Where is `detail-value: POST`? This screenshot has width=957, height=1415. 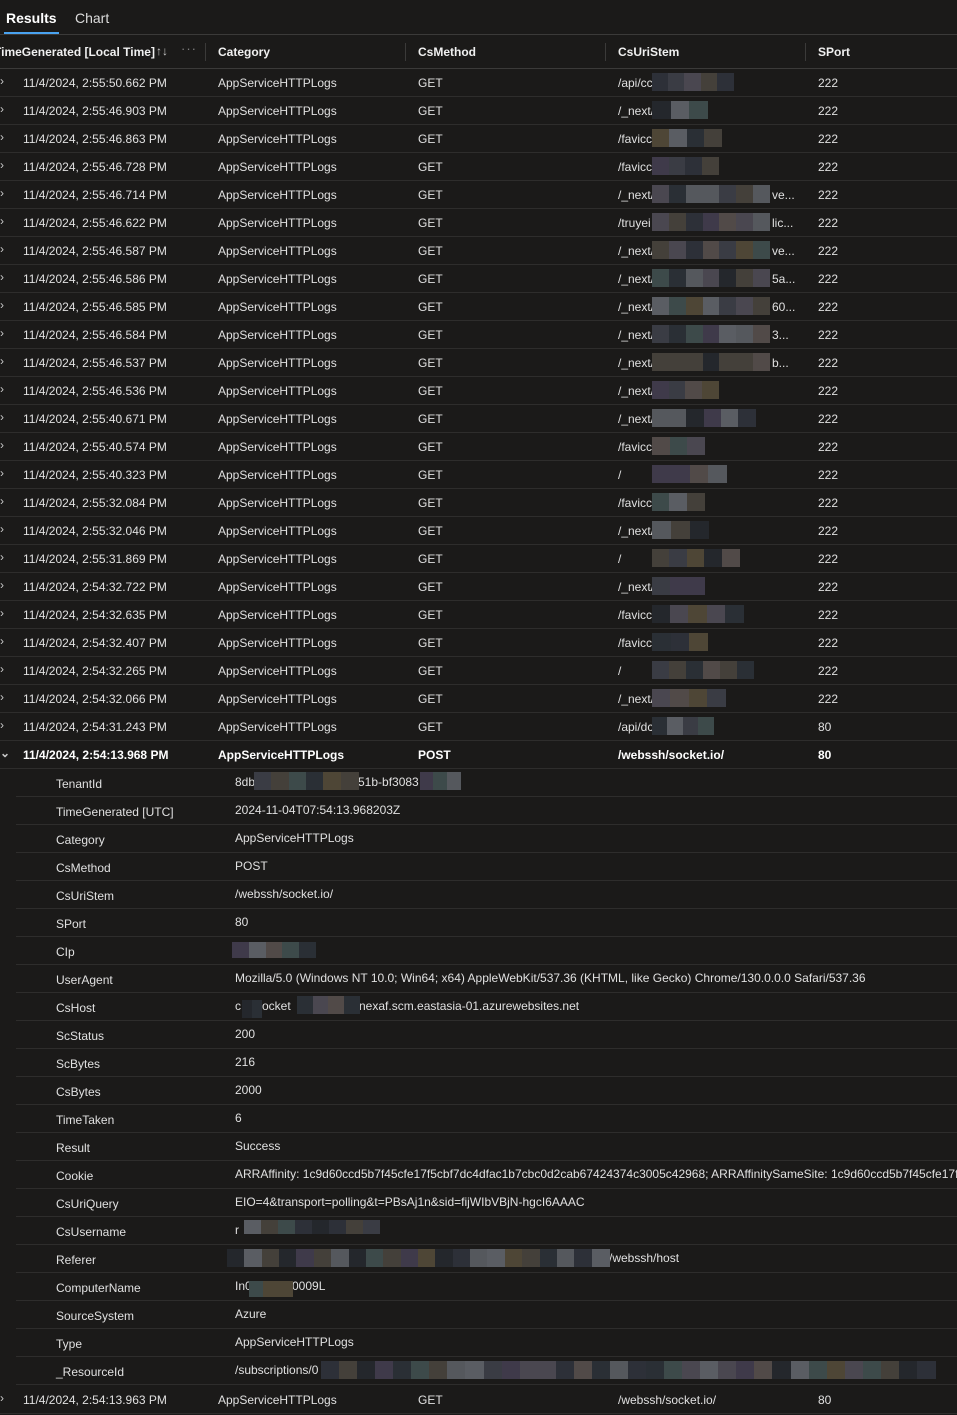 detail-value: POST is located at coordinates (596, 866).